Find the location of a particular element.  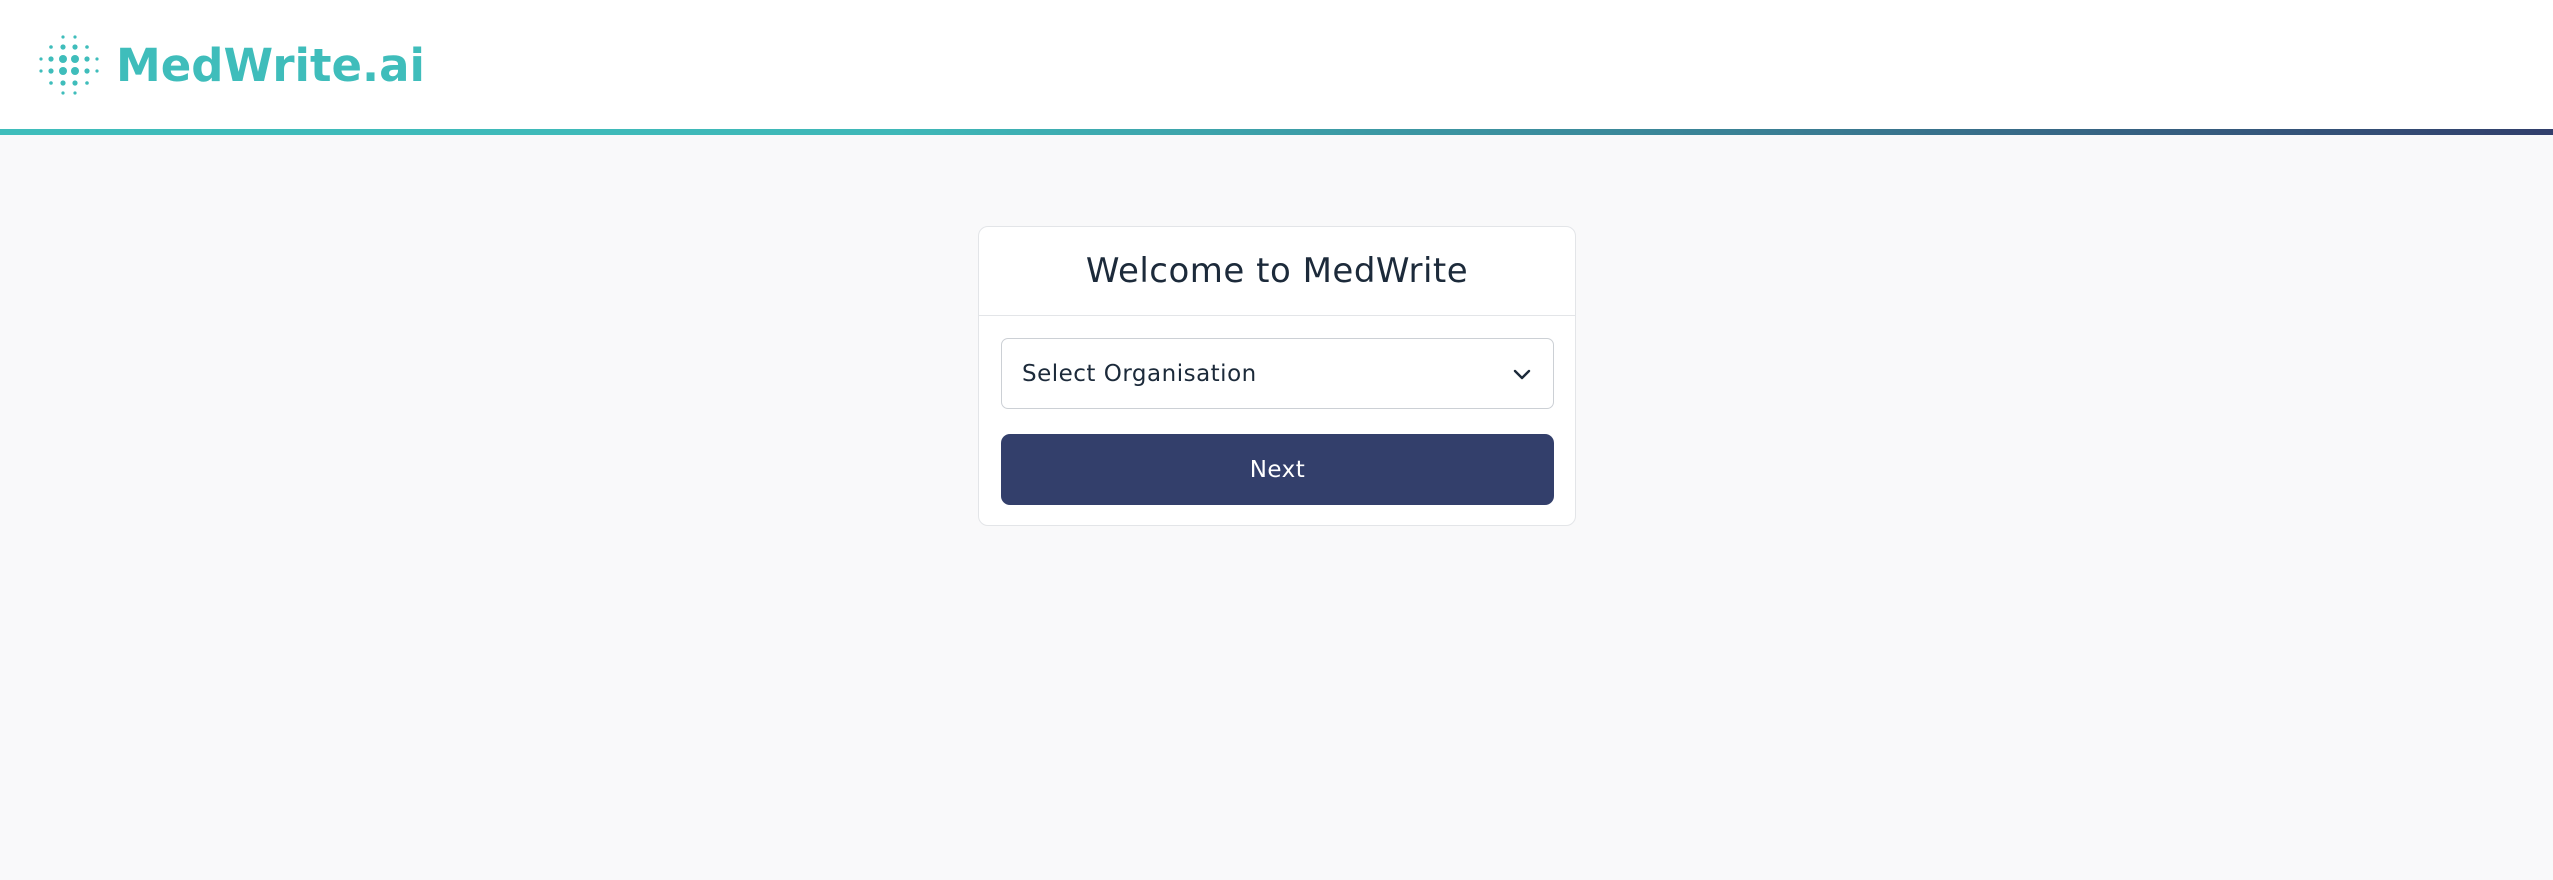

app-header: MedWrite.ai is located at coordinates (1276, 64).